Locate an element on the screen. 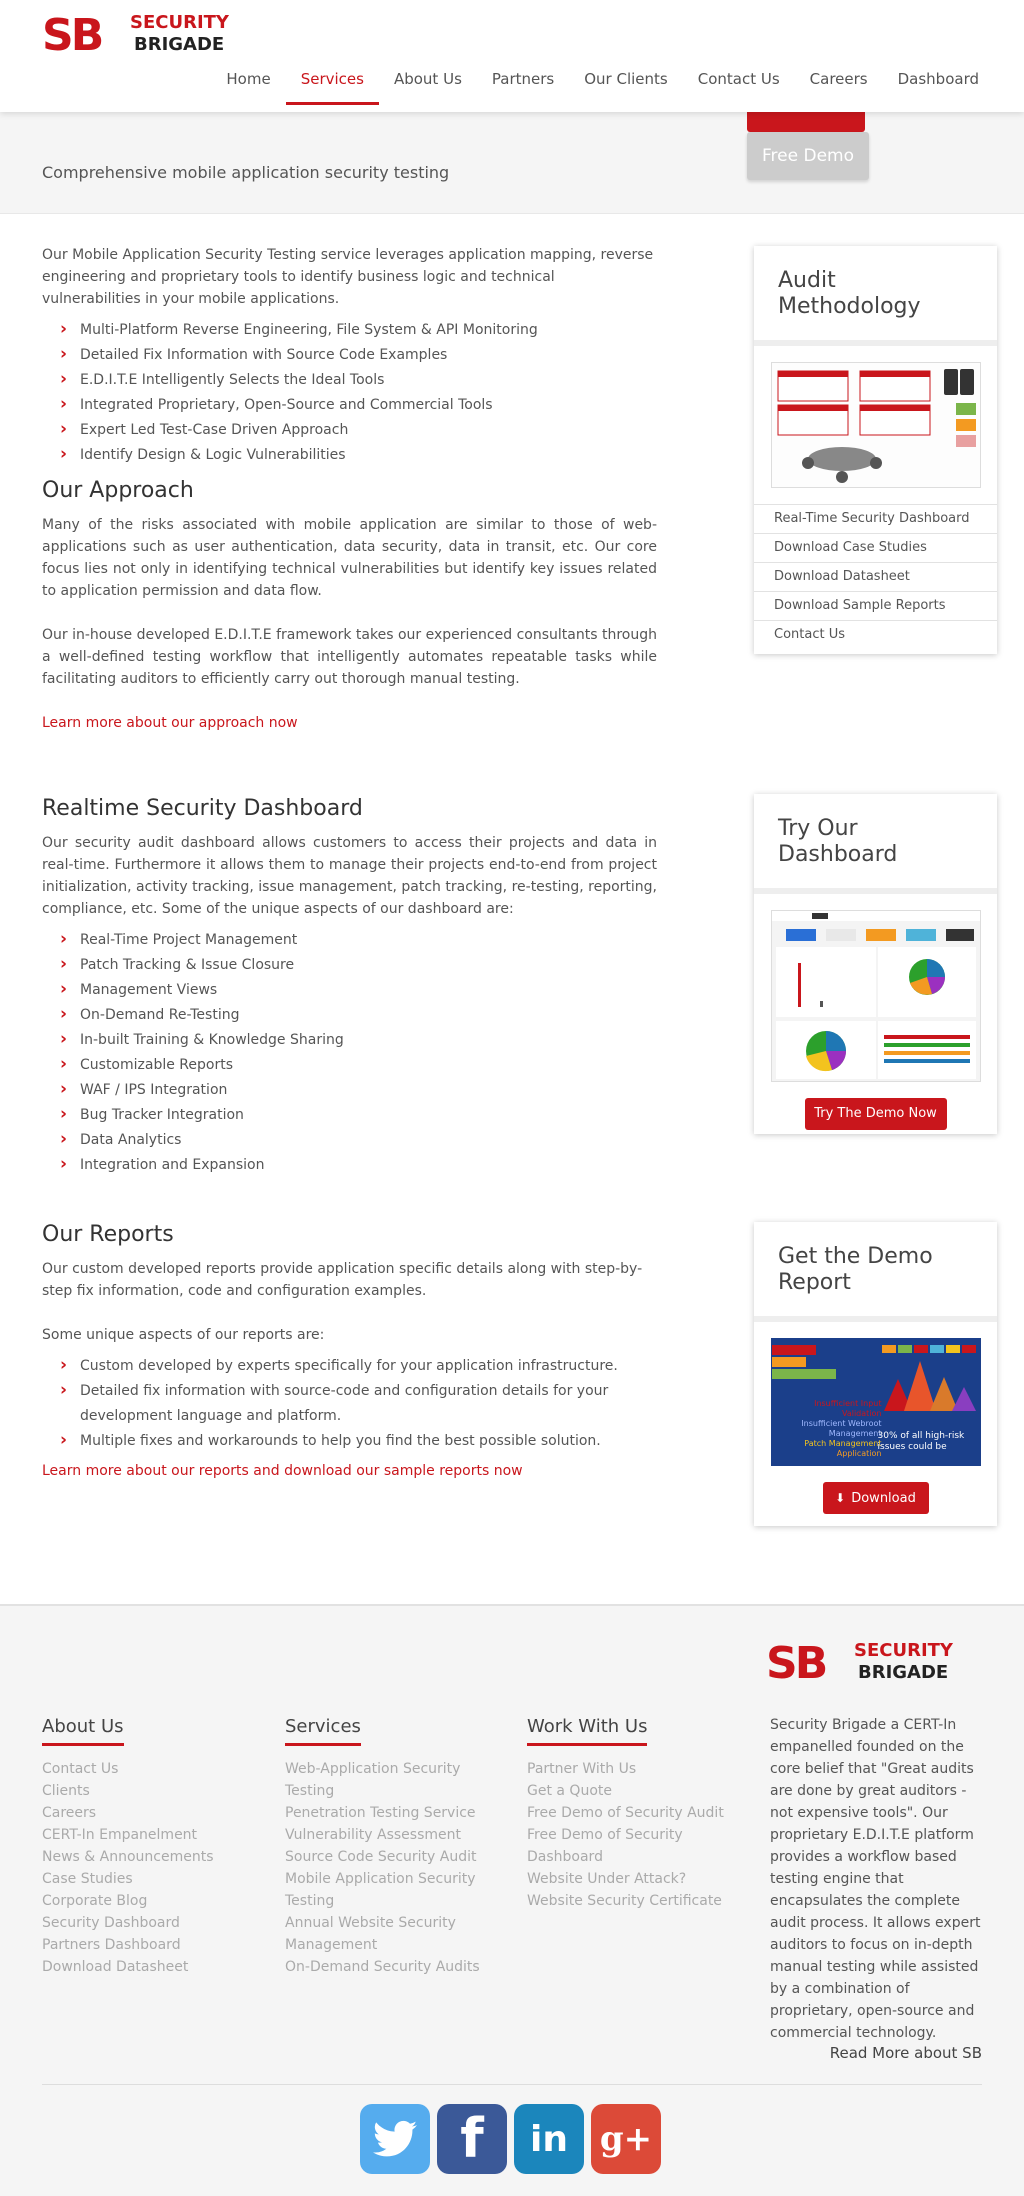 The height and width of the screenshot is (2196, 1024). dashboard-bullet: Customizable Reports is located at coordinates (349, 1065).